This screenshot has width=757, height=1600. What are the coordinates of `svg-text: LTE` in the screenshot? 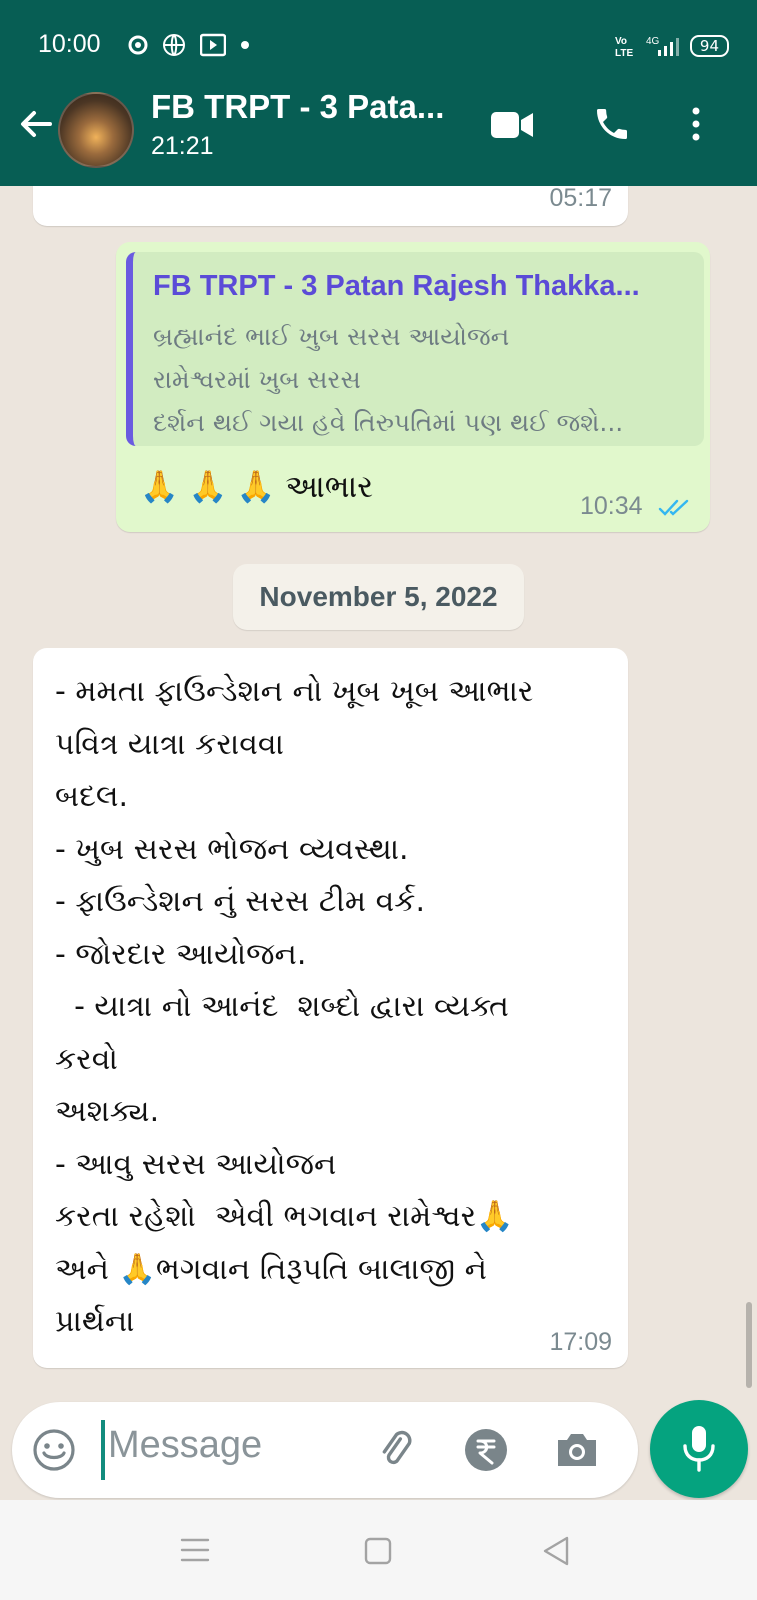 It's located at (624, 53).